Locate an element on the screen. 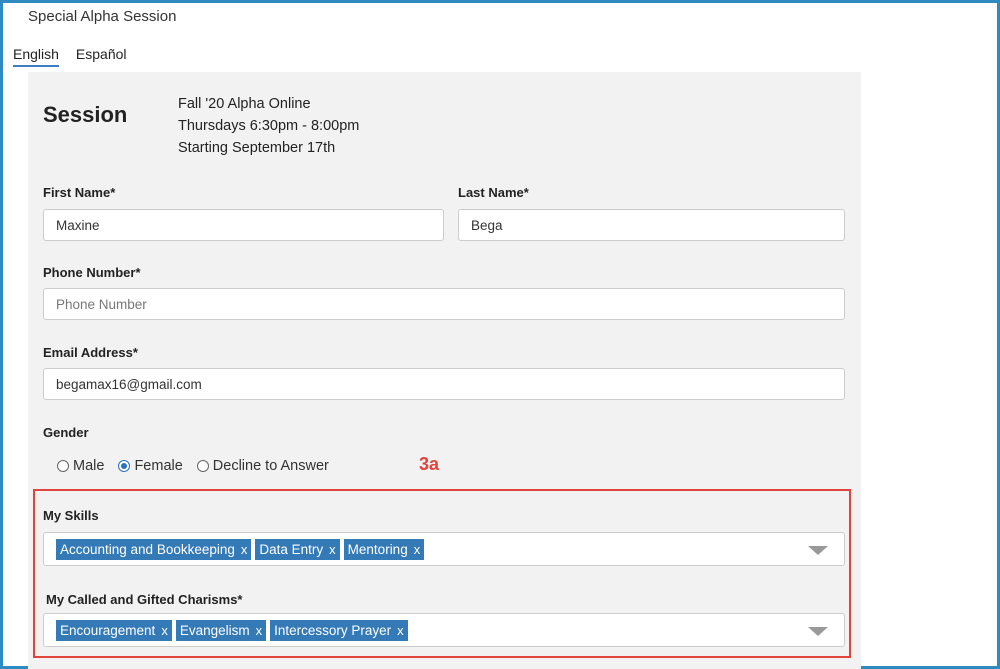  phone-field is located at coordinates (444, 304).